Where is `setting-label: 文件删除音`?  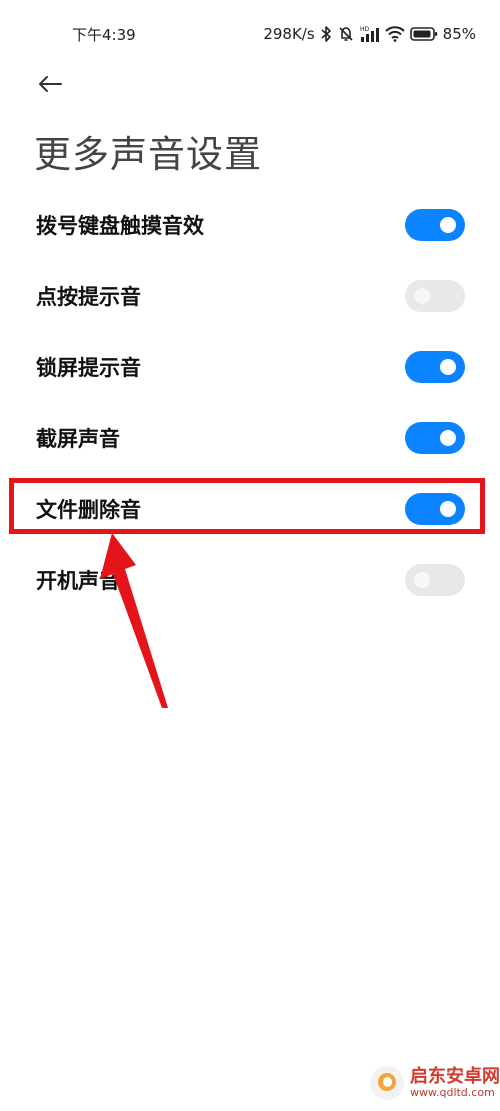 setting-label: 文件删除音 is located at coordinates (88, 509).